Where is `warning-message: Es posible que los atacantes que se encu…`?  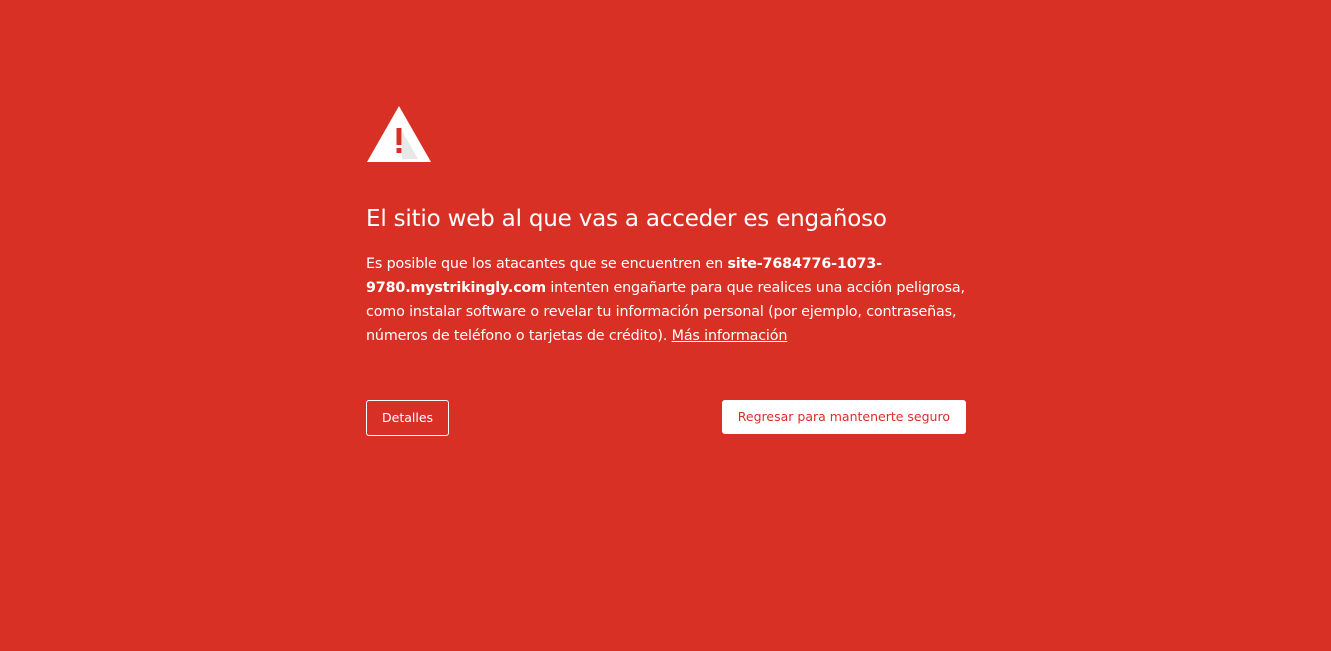 warning-message: Es posible que los atacantes que se encu… is located at coordinates (666, 300).